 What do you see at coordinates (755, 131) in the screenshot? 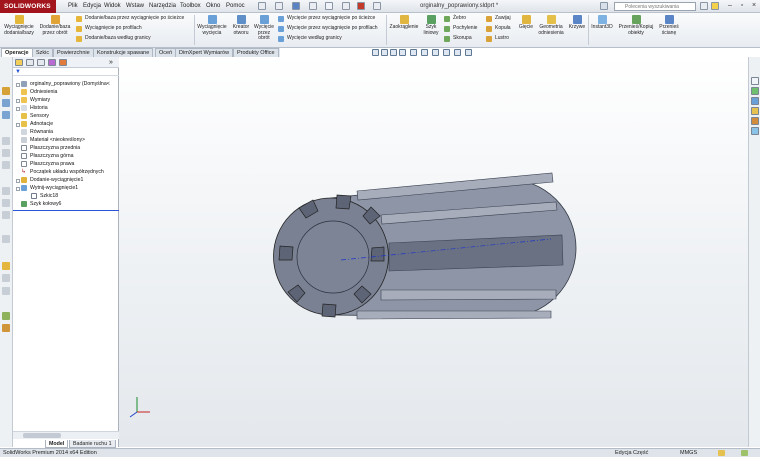
I see `custom-properties-icon` at bounding box center [755, 131].